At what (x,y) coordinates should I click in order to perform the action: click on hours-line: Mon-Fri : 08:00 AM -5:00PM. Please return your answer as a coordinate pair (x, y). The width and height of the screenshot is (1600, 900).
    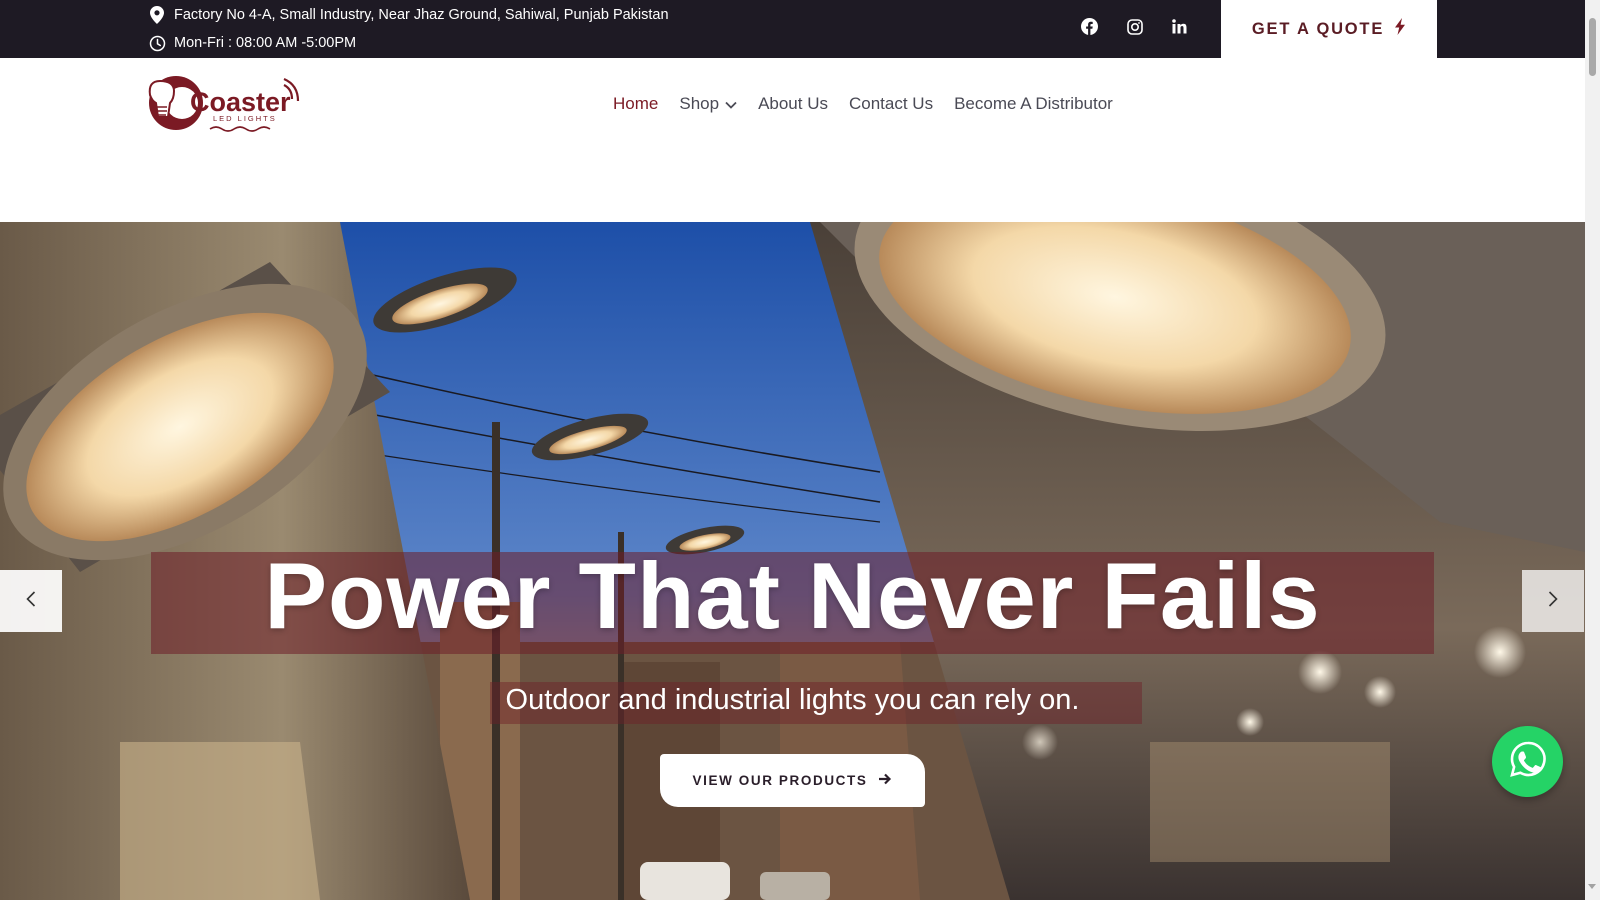
    Looking at the image, I should click on (252, 43).